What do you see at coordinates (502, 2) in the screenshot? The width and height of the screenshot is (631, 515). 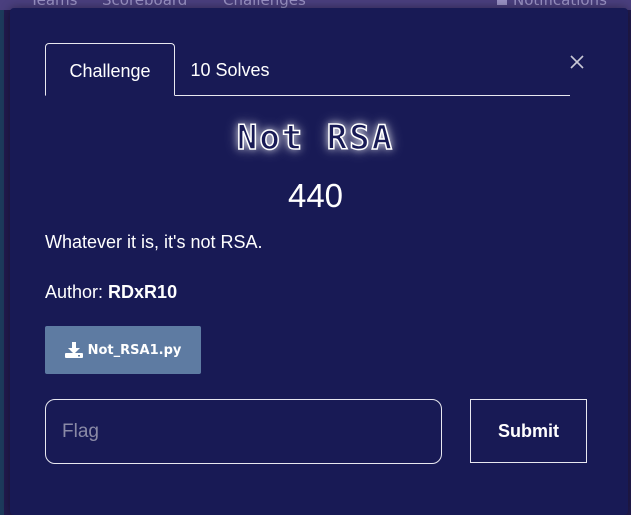 I see `bell-icon` at bounding box center [502, 2].